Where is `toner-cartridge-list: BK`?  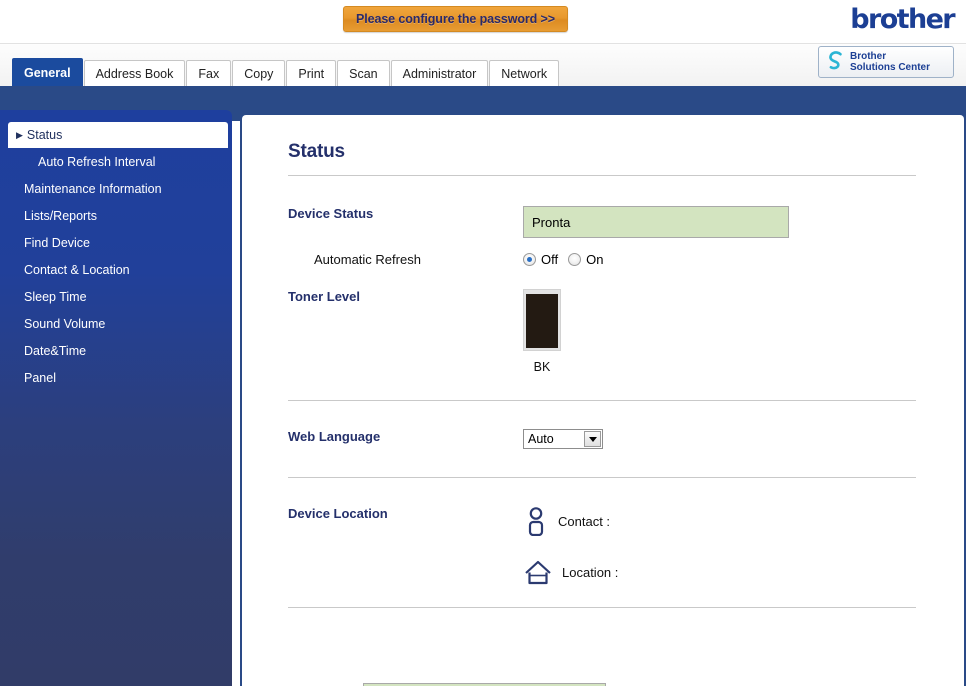 toner-cartridge-list: BK is located at coordinates (542, 331).